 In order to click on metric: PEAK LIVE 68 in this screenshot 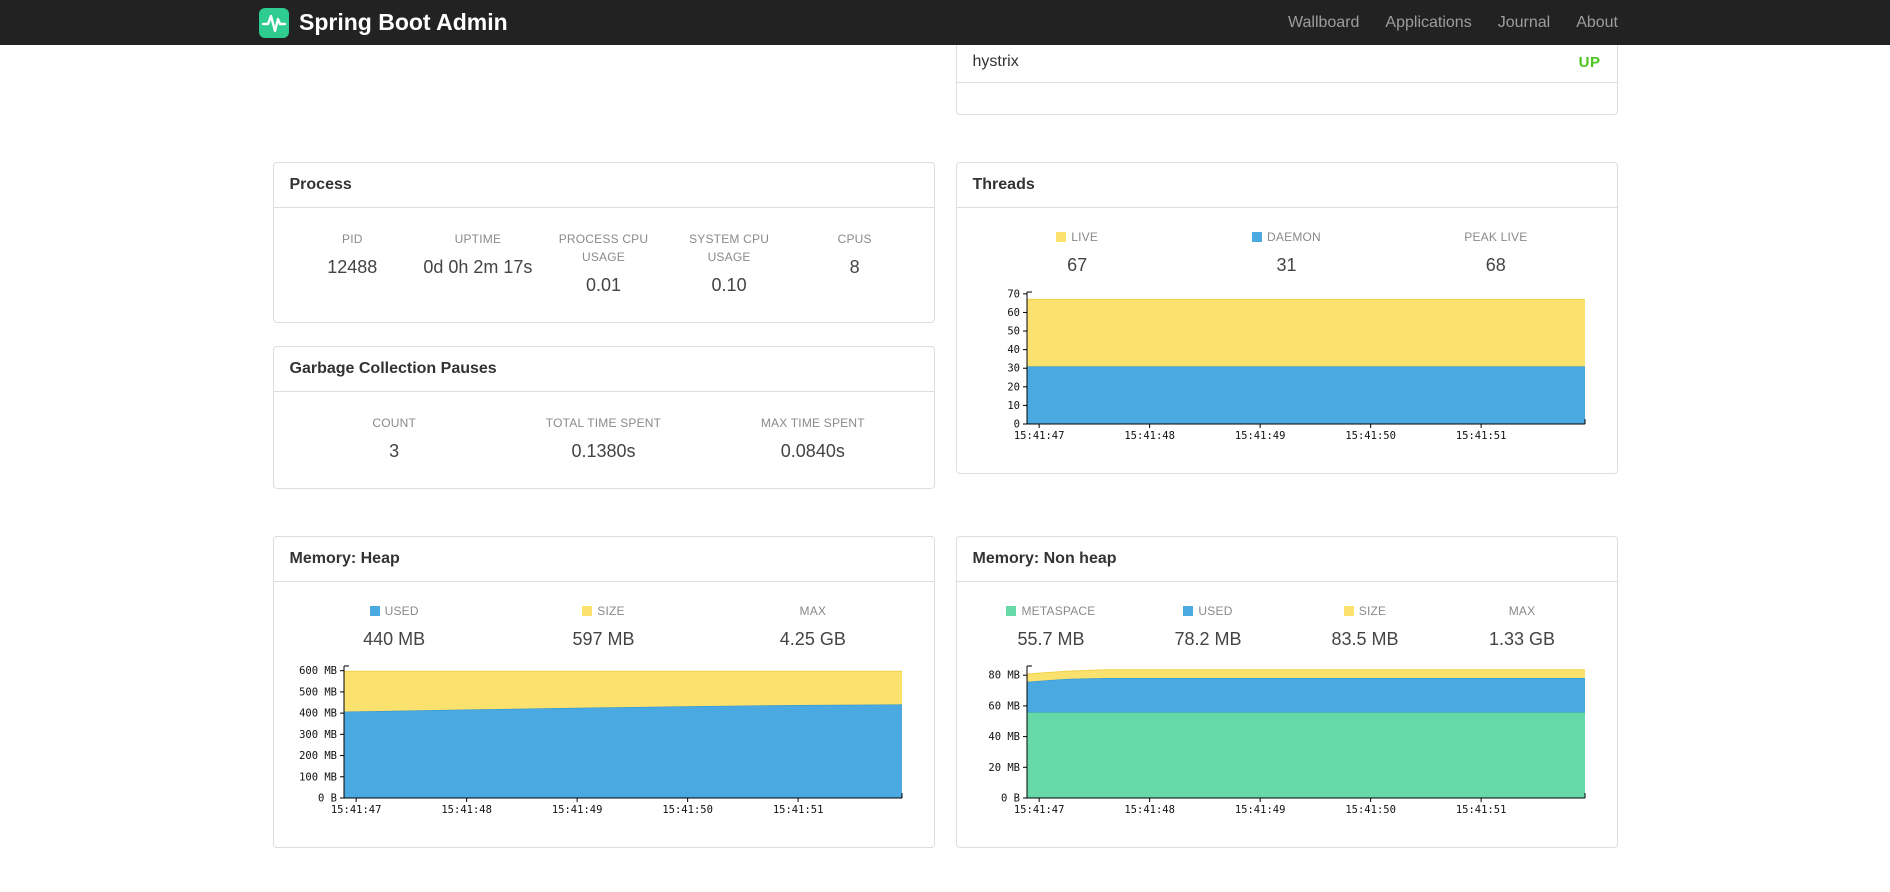, I will do `click(1495, 252)`.